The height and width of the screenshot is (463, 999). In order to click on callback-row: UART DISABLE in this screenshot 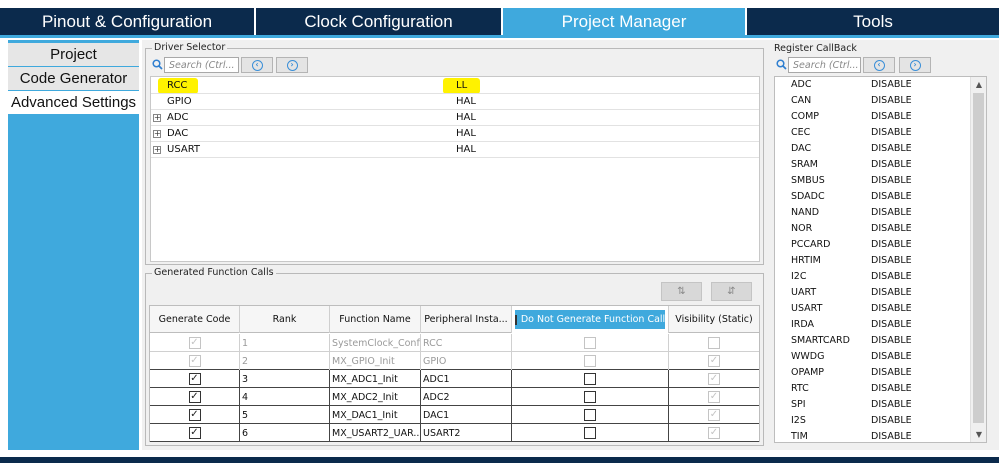, I will do `click(873, 293)`.